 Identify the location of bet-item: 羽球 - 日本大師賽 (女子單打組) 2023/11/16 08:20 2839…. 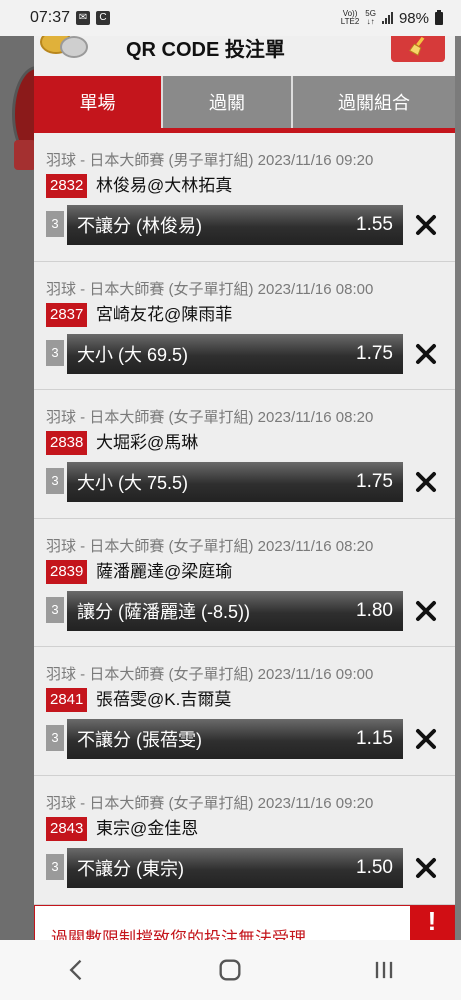
(244, 583).